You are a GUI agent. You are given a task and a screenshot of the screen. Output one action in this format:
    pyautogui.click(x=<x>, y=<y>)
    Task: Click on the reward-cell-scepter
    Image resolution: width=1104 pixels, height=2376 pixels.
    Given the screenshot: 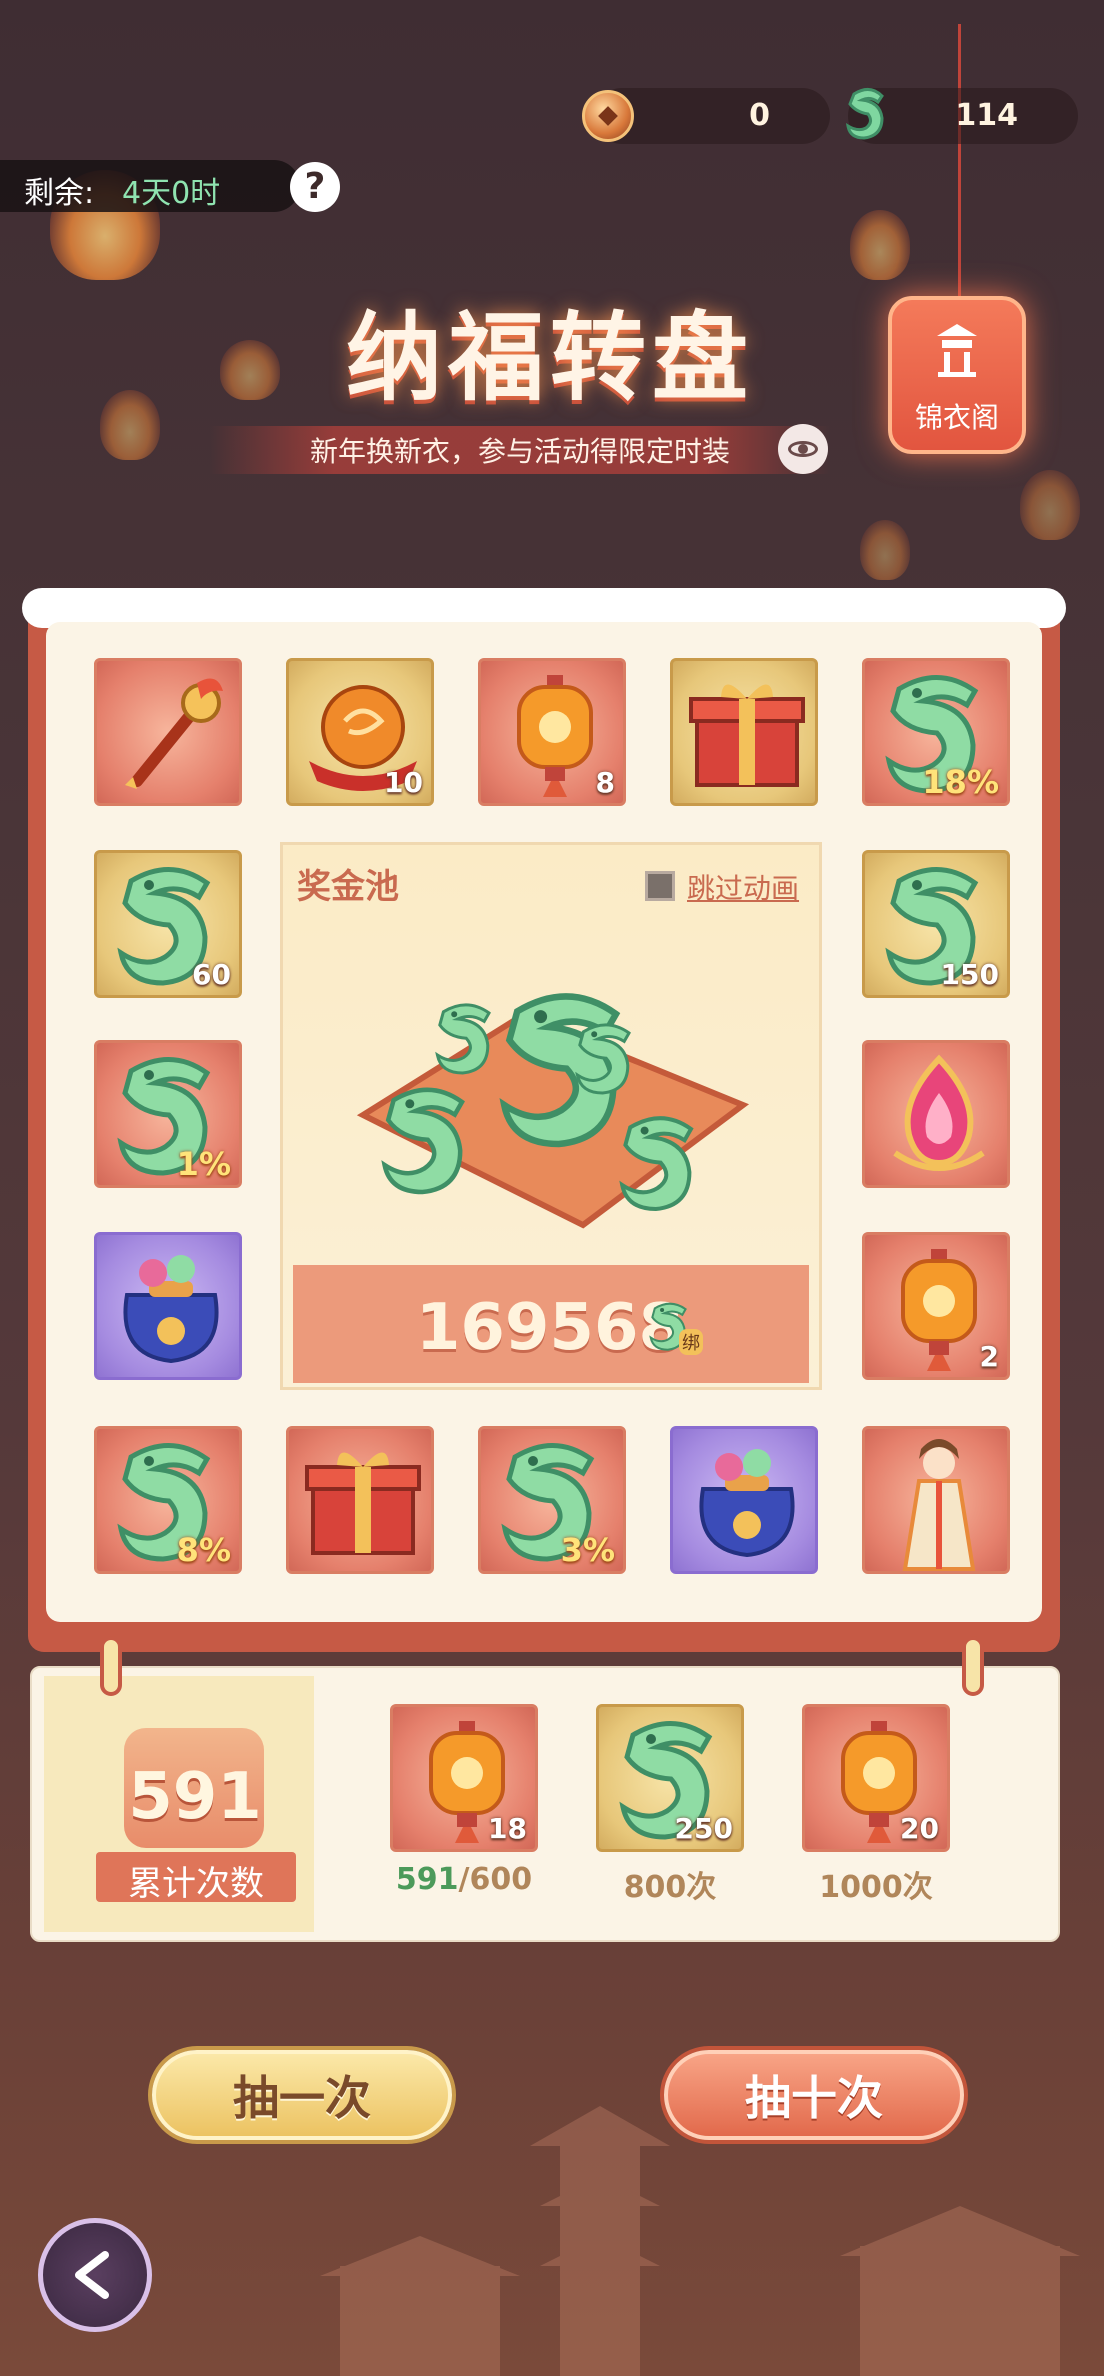 What is the action you would take?
    pyautogui.click(x=168, y=732)
    